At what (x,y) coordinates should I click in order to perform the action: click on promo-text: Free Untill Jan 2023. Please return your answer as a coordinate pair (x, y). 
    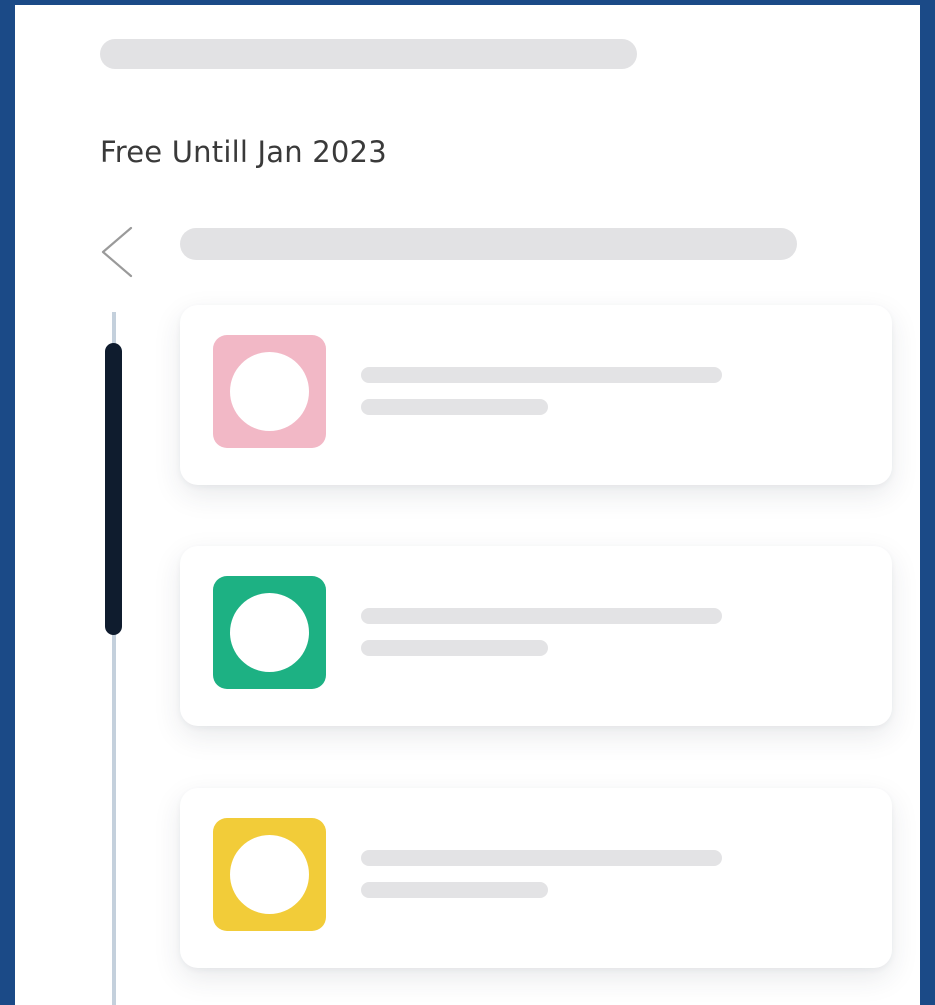
    Looking at the image, I should click on (243, 152).